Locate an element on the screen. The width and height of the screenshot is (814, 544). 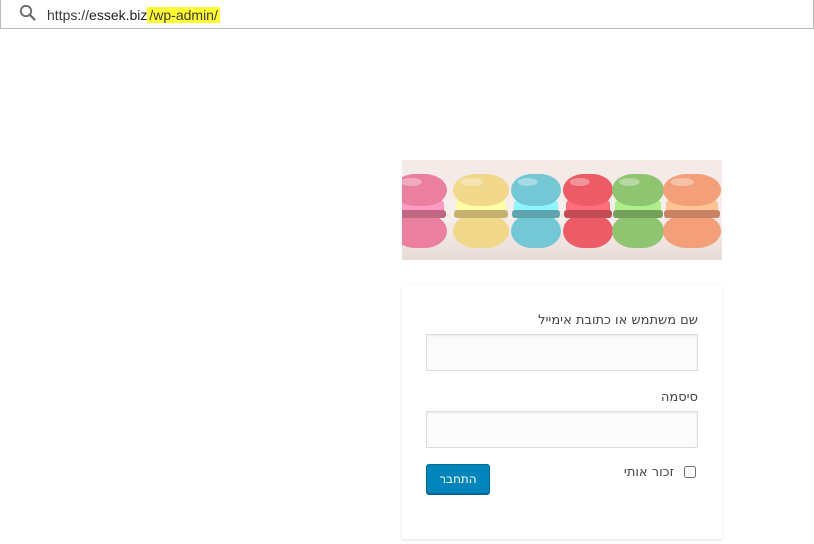
macarons-banner is located at coordinates (562, 210).